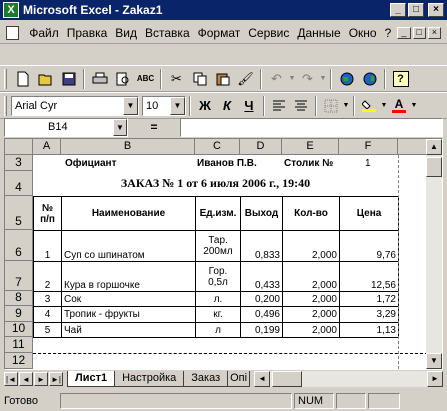  Describe the element at coordinates (217, 147) in the screenshot. I see `column-header-c: C` at that location.